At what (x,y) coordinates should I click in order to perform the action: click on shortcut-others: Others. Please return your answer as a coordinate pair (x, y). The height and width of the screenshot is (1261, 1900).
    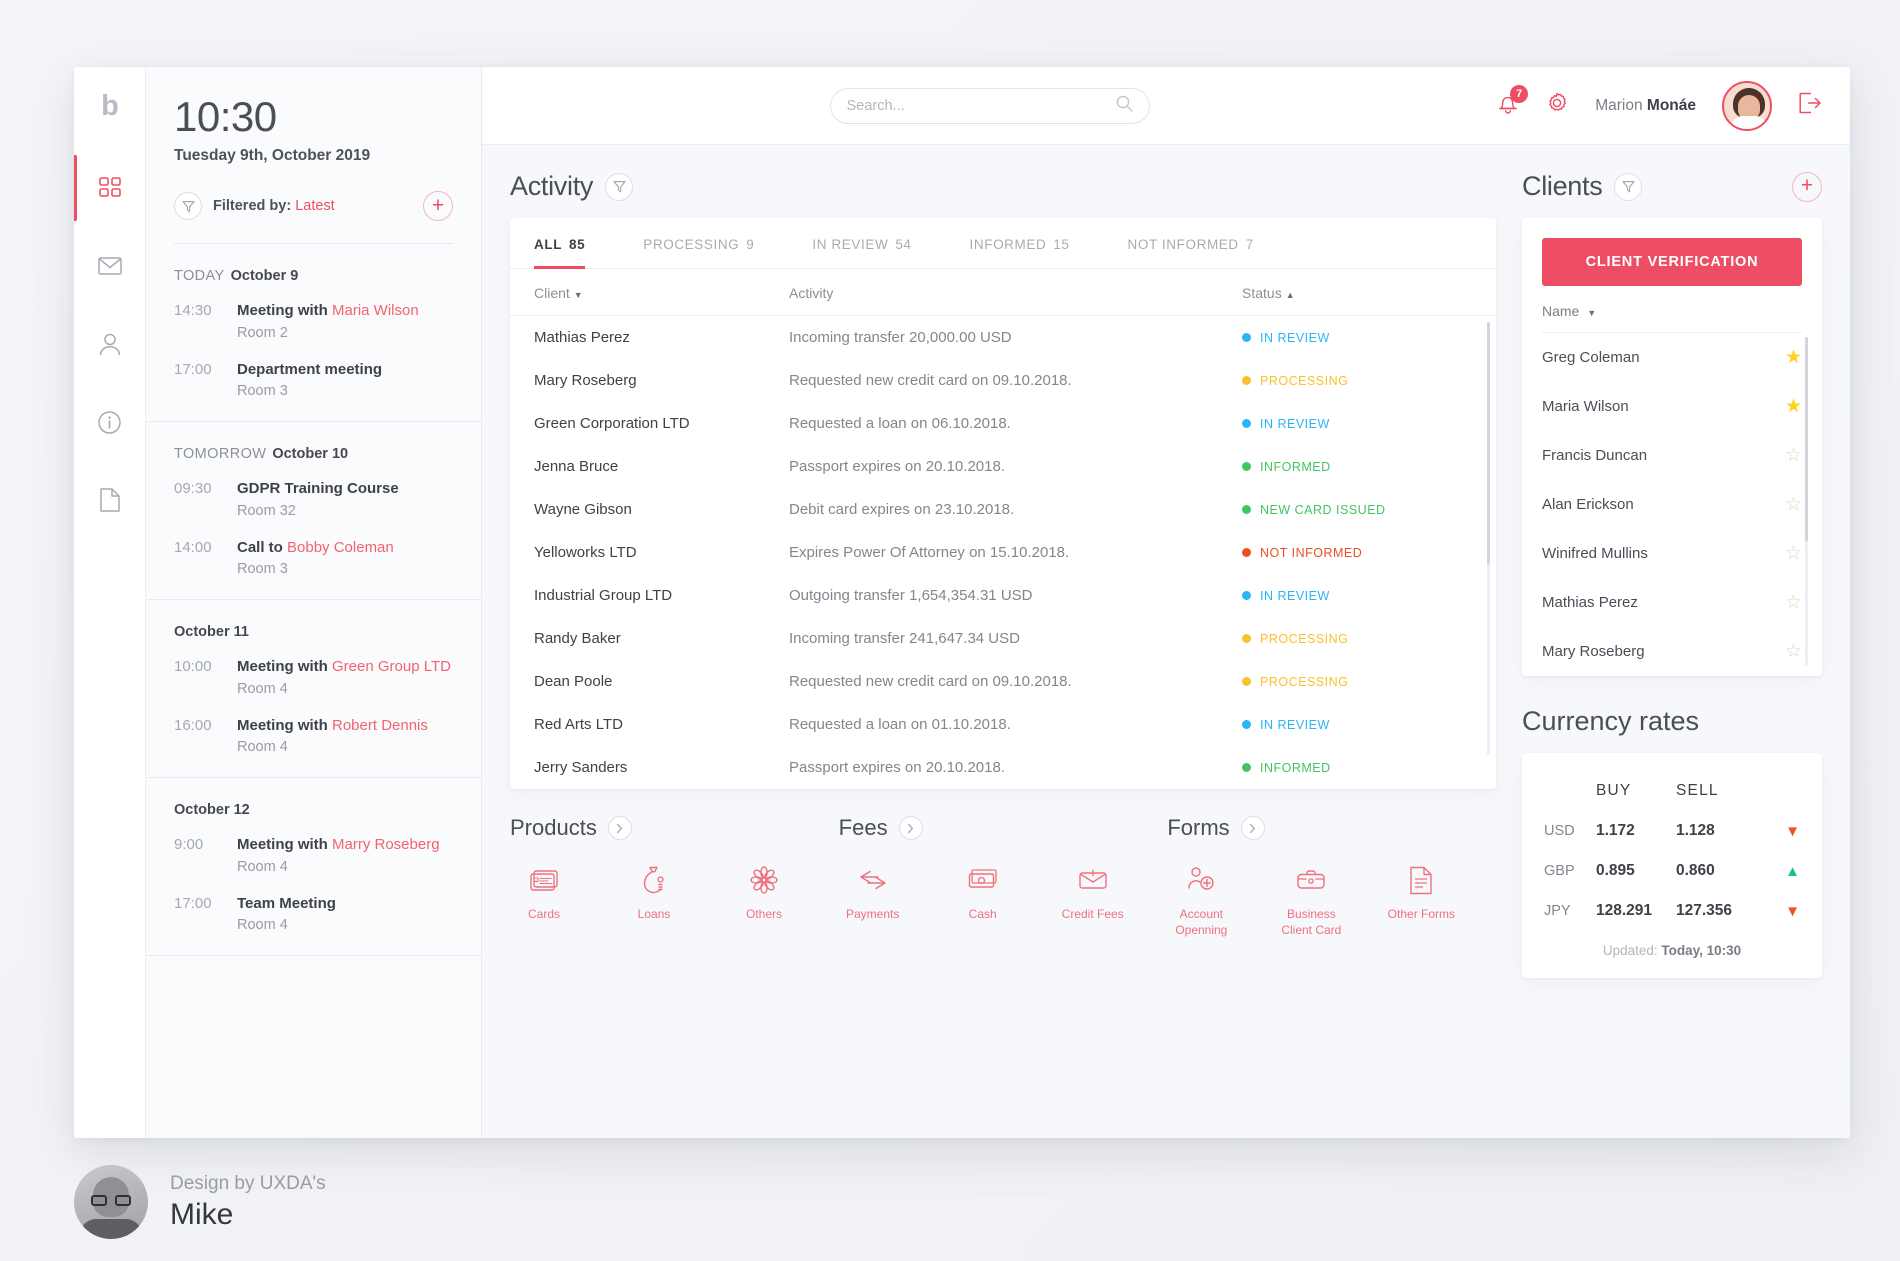
    Looking at the image, I should click on (764, 892).